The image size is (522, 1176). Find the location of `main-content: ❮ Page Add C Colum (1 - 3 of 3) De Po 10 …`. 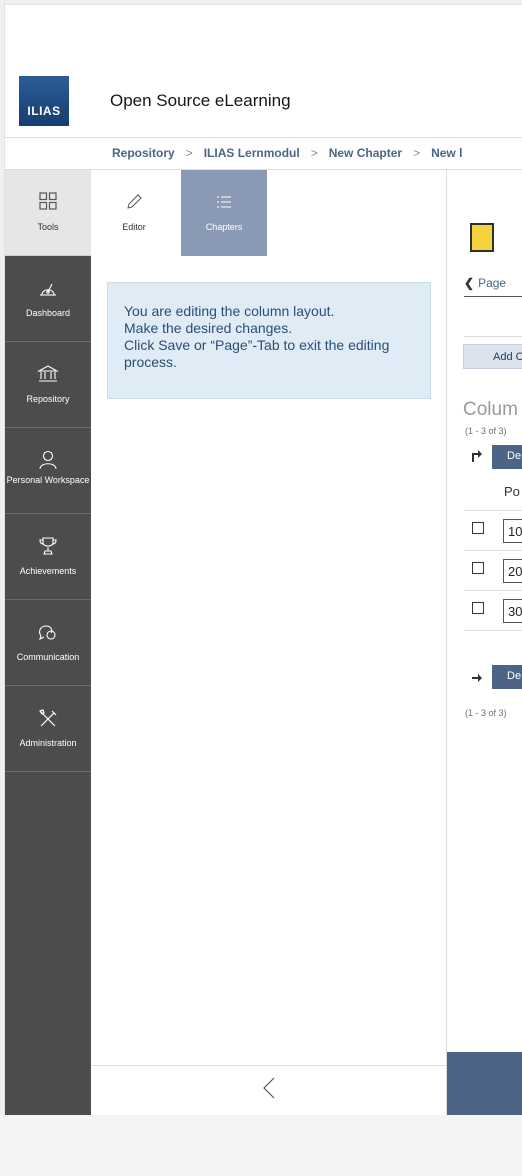

main-content: ❮ Page Add C Colum (1 - 3 of 3) De Po 10 … is located at coordinates (484, 642).